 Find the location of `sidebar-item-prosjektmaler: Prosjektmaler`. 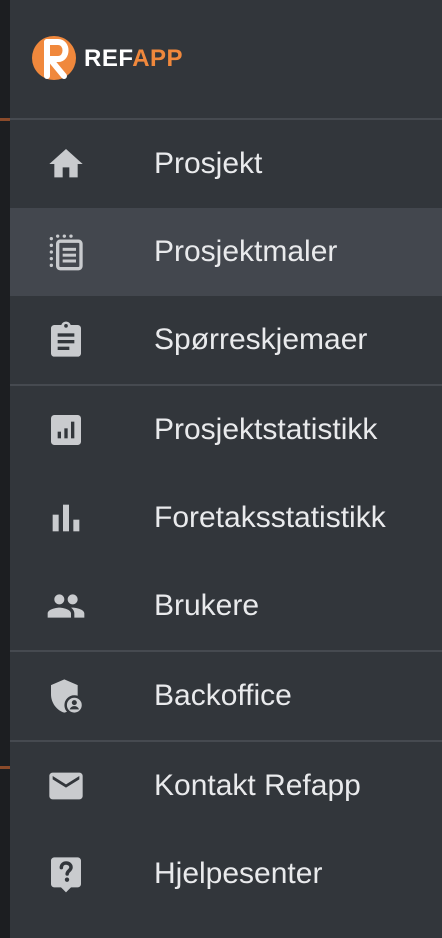

sidebar-item-prosjektmaler: Prosjektmaler is located at coordinates (226, 252).